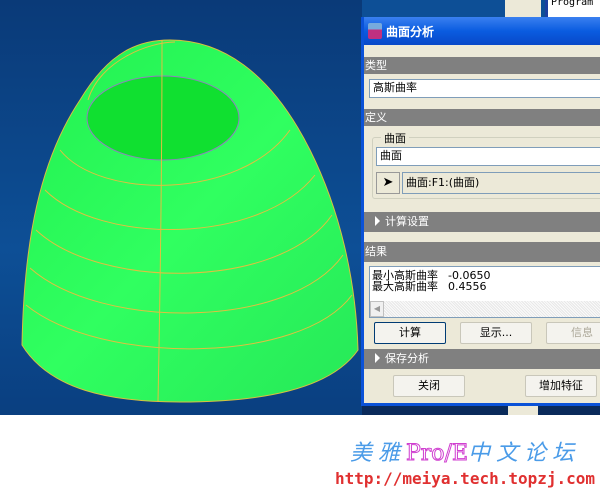 This screenshot has height=500, width=600. Describe the element at coordinates (482, 117) in the screenshot. I see `definition-section-header: 定义` at that location.